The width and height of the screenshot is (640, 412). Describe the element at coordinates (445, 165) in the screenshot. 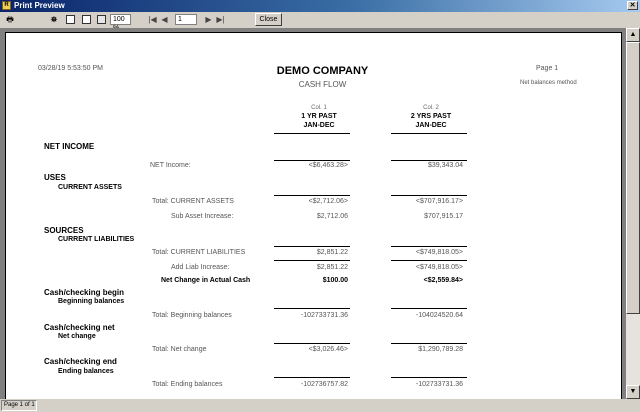

I see `row-value-col2: $39,343.04` at that location.